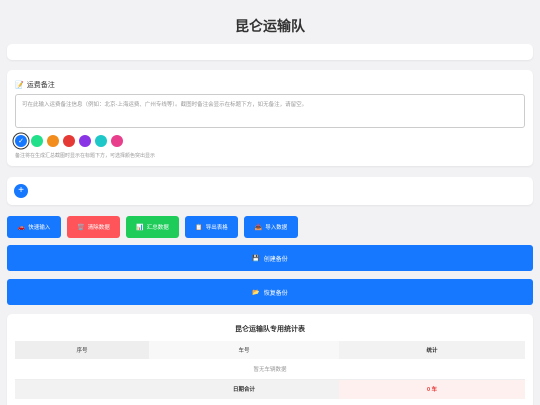 Image resolution: width=540 pixels, height=405 pixels. I want to click on total-spacer, so click(82, 389).